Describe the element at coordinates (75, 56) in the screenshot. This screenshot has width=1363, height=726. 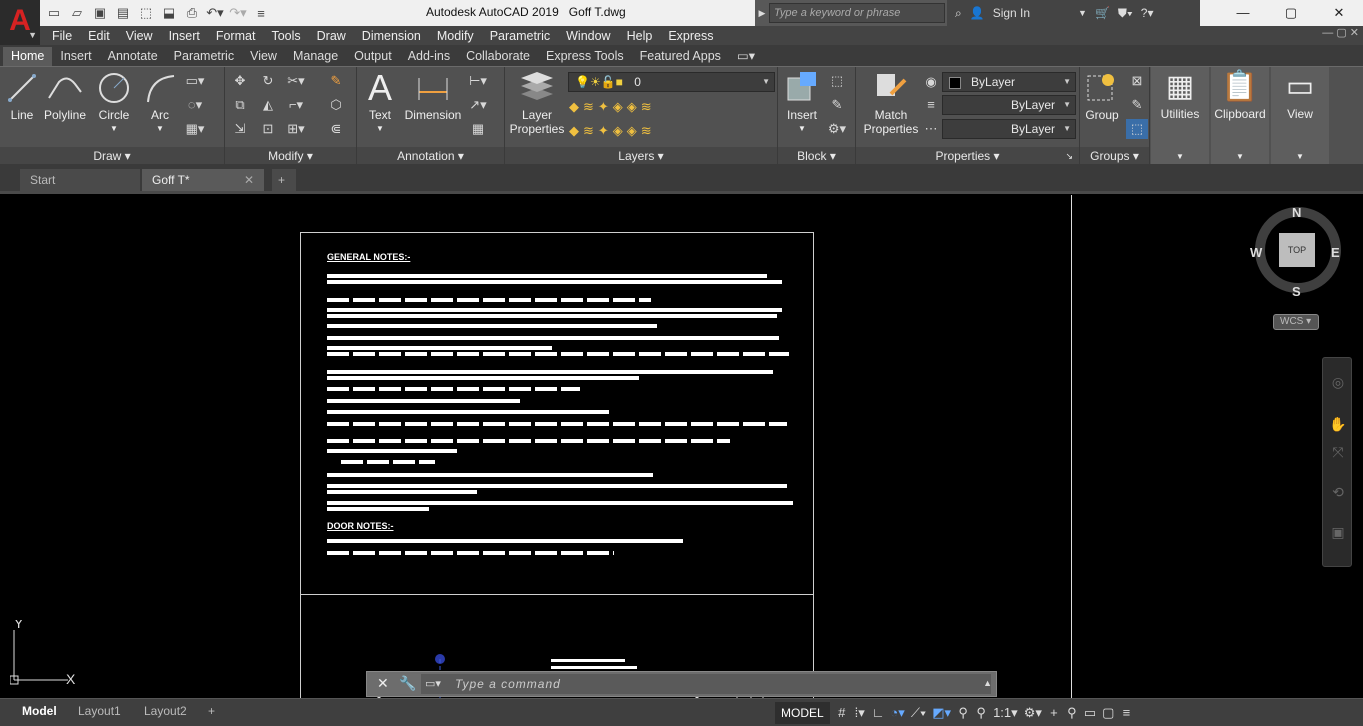
I see `tab-insert: Insert` at that location.